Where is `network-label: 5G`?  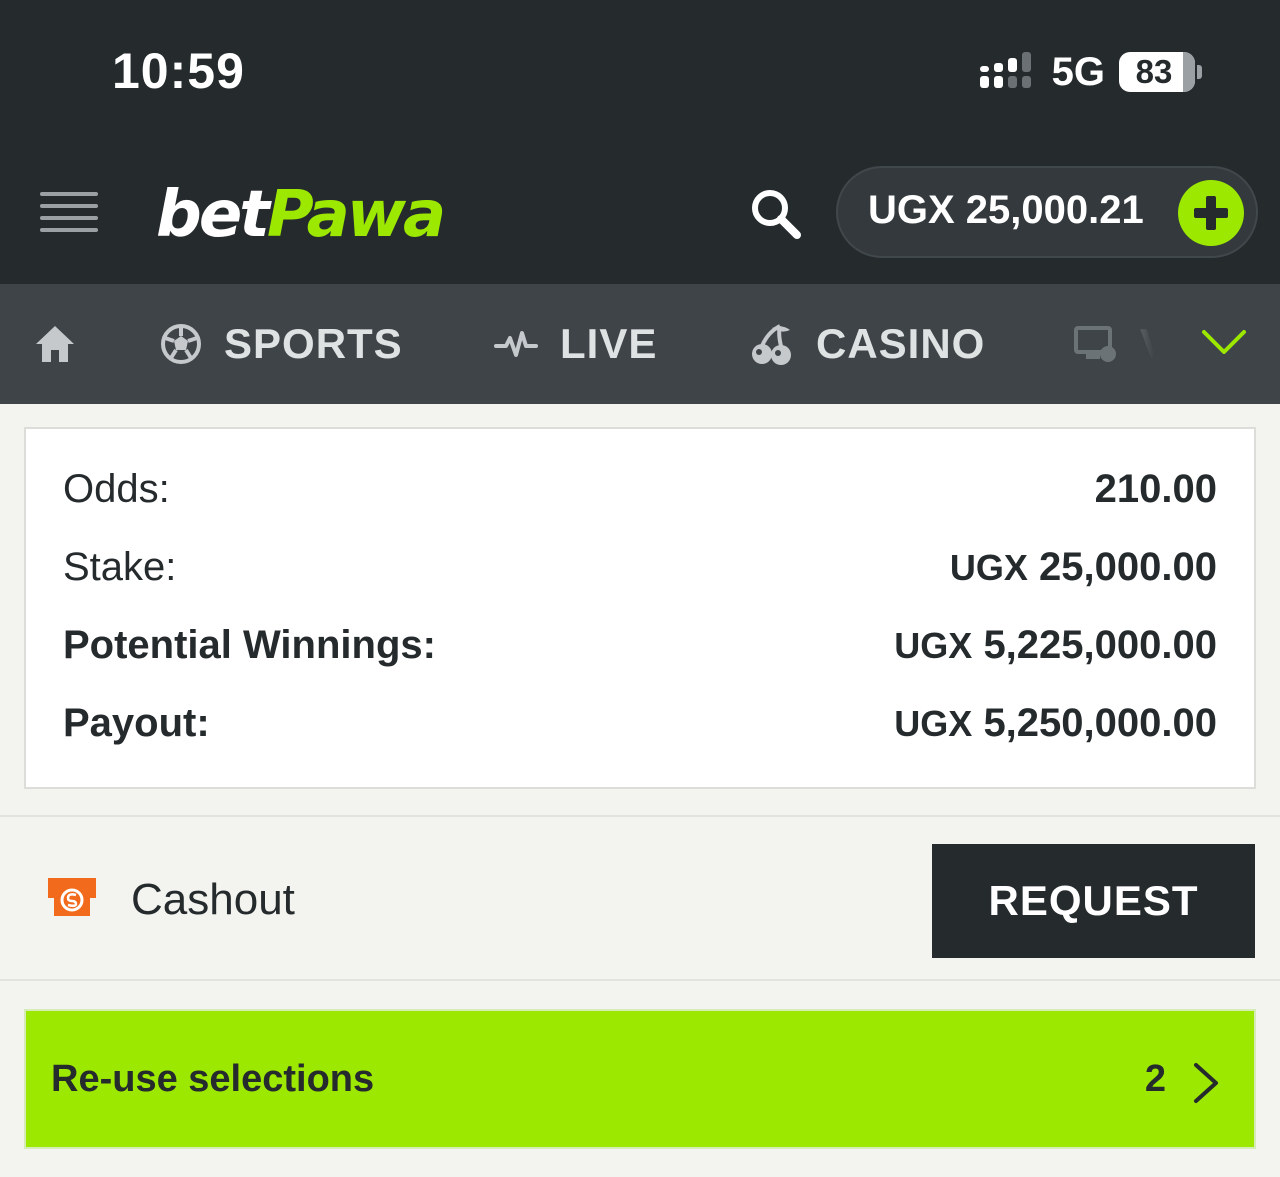
network-label: 5G is located at coordinates (1078, 71).